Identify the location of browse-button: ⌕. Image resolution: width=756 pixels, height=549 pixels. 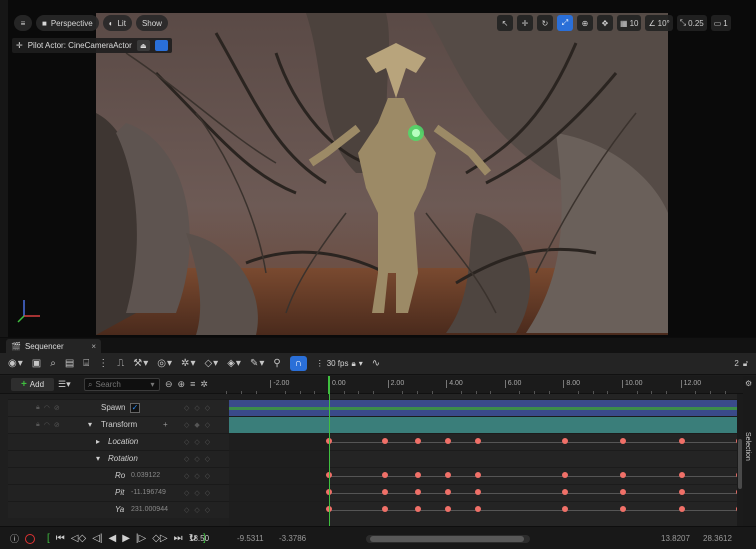
(53, 363).